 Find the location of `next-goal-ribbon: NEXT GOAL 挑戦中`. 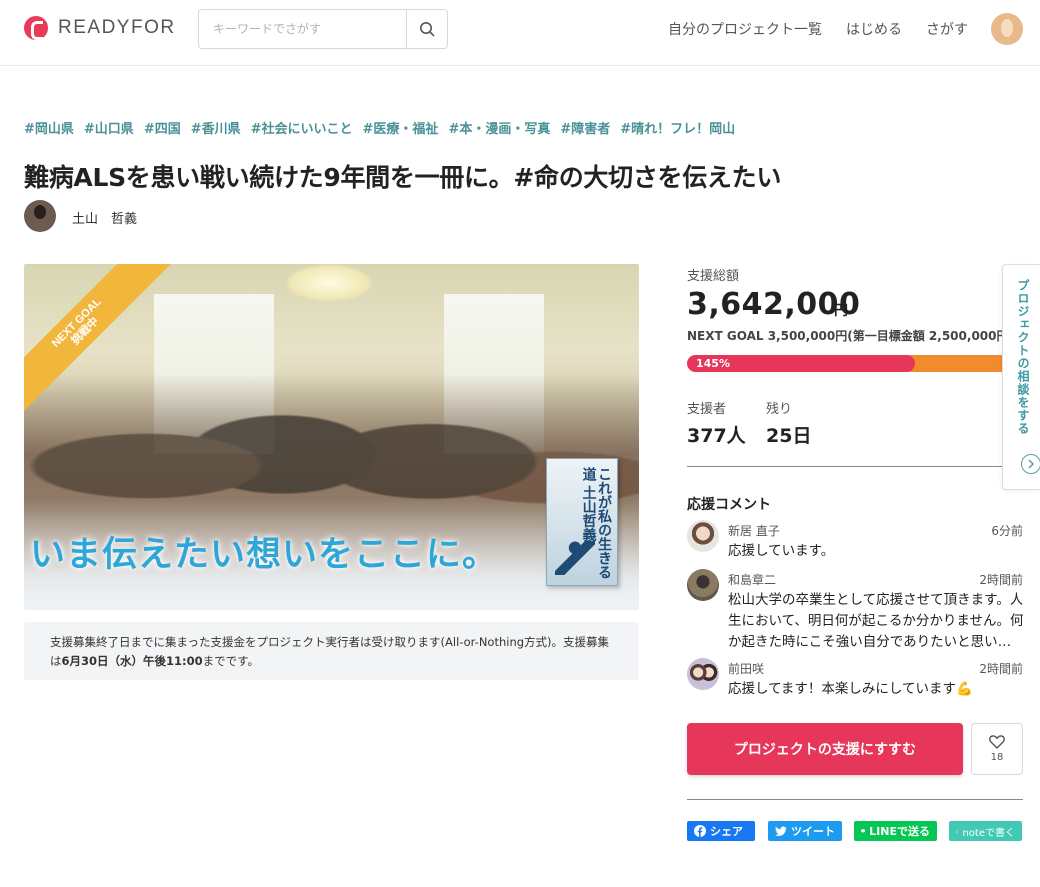

next-goal-ribbon: NEXT GOAL 挑戦中 is located at coordinates (99, 339).